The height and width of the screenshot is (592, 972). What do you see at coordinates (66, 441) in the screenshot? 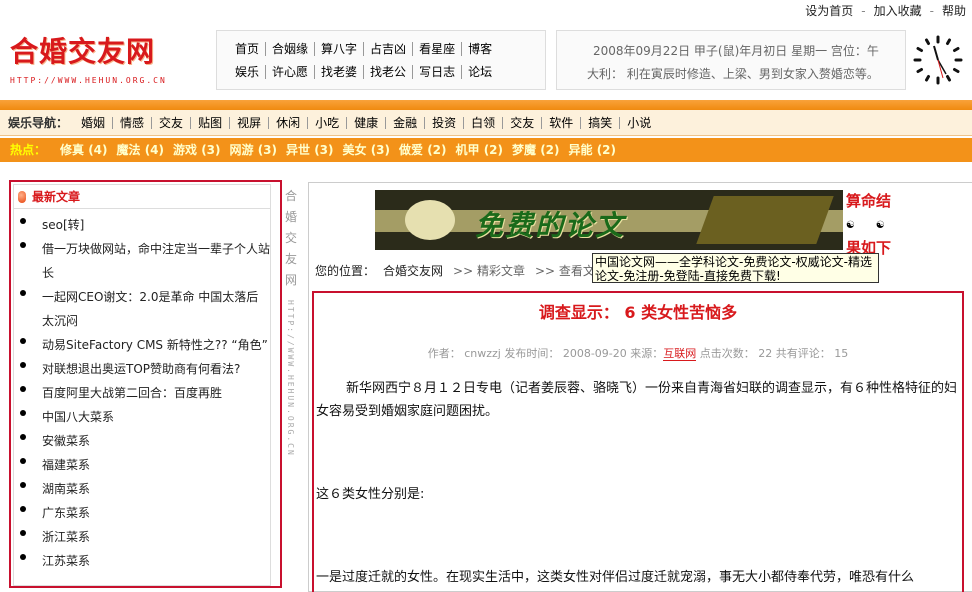
I see `article-link: 安徽菜系` at bounding box center [66, 441].